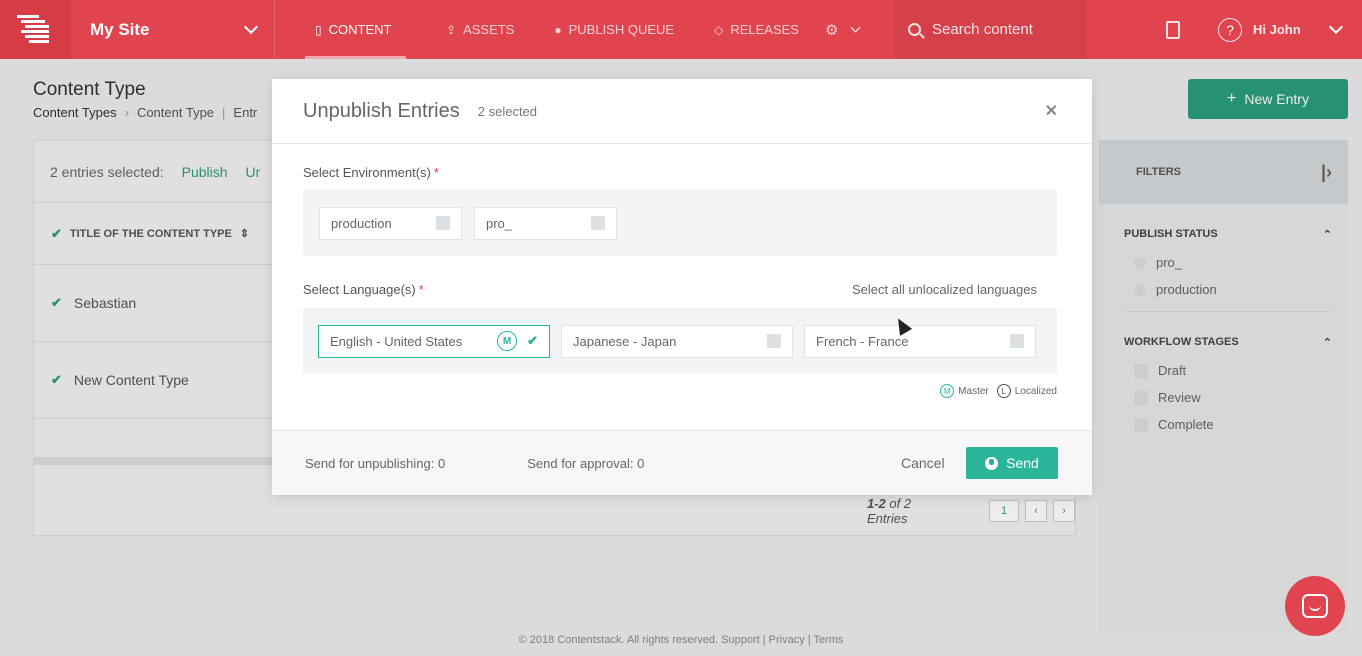  Describe the element at coordinates (507, 111) in the screenshot. I see `selected-count: 2 selected` at that location.